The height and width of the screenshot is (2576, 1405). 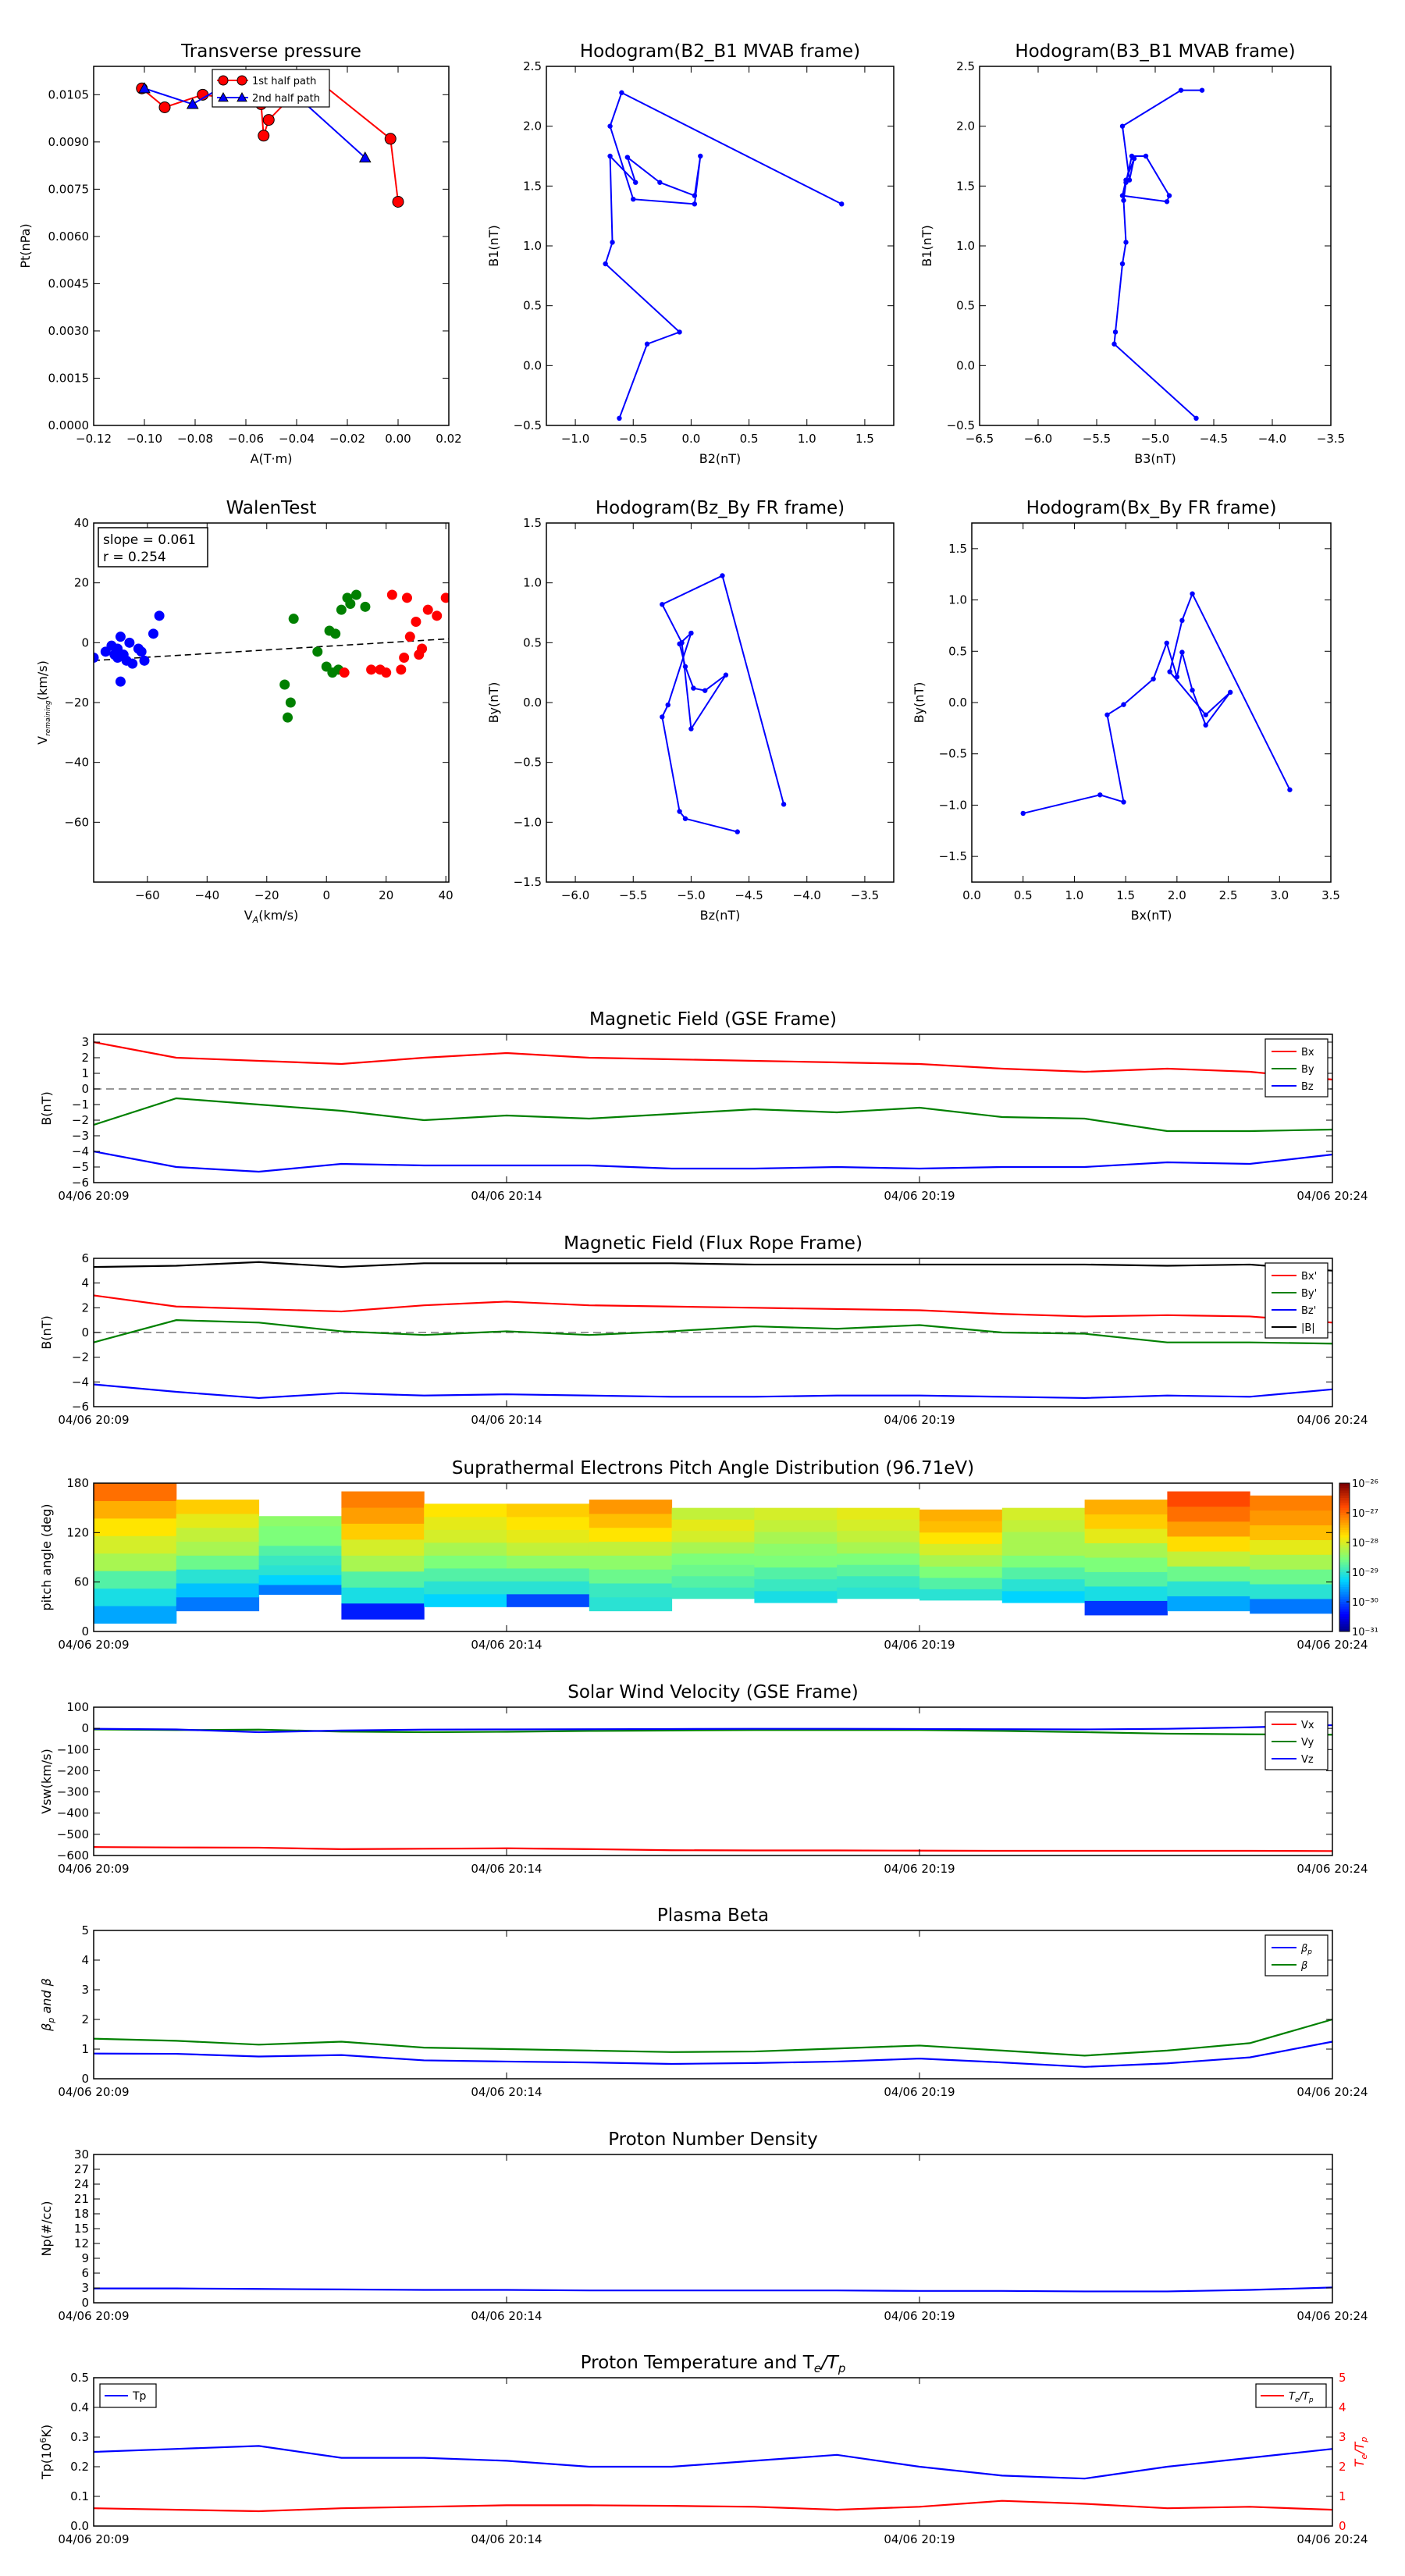 What do you see at coordinates (69, 189) in the screenshot?
I see `y-tick-label: 0.0075` at bounding box center [69, 189].